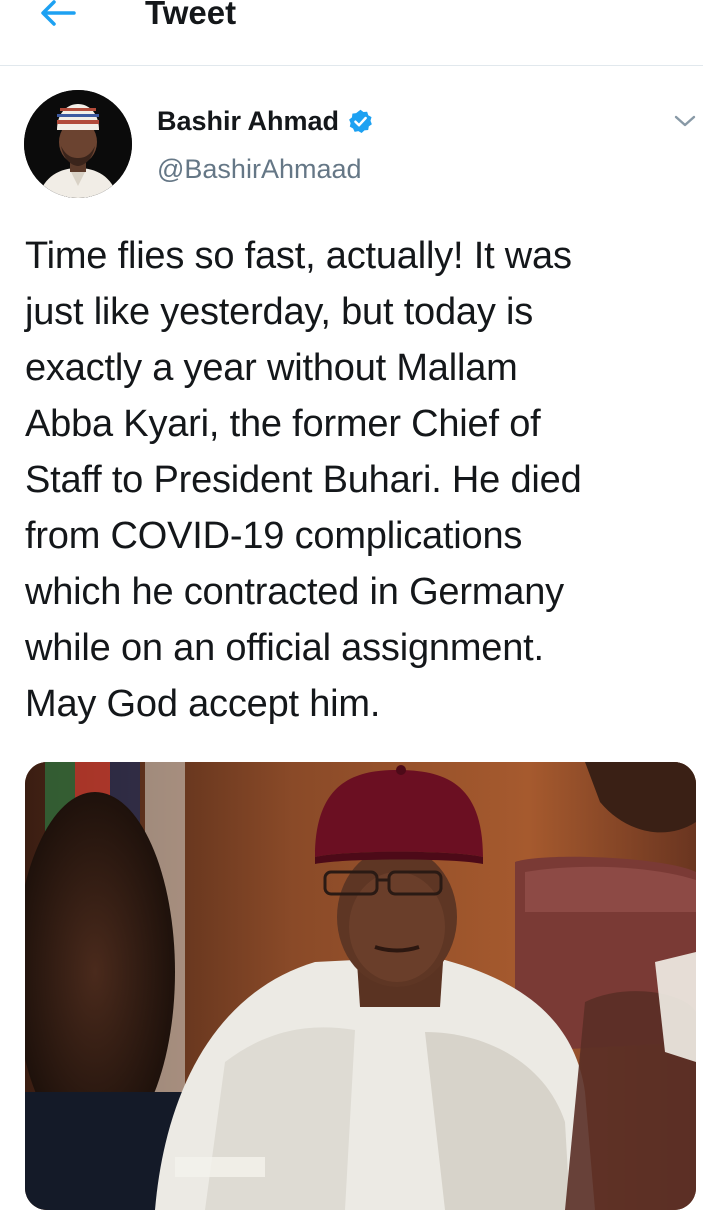 This screenshot has height=1220, width=703. I want to click on tweet-menu-button, so click(685, 121).